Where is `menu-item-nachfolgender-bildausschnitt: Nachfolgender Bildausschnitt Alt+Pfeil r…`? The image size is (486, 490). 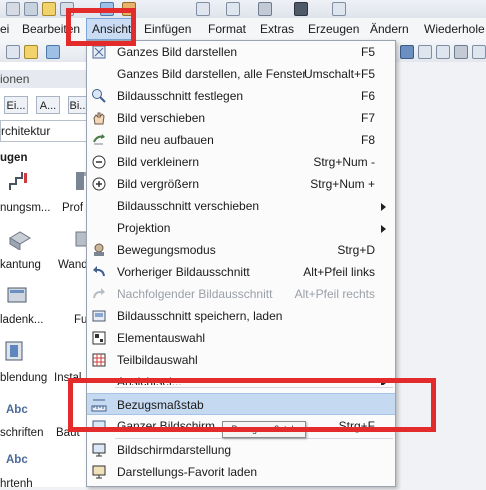 menu-item-nachfolgender-bildausschnitt: Nachfolgender Bildausschnitt Alt+Pfeil r… is located at coordinates (241, 294).